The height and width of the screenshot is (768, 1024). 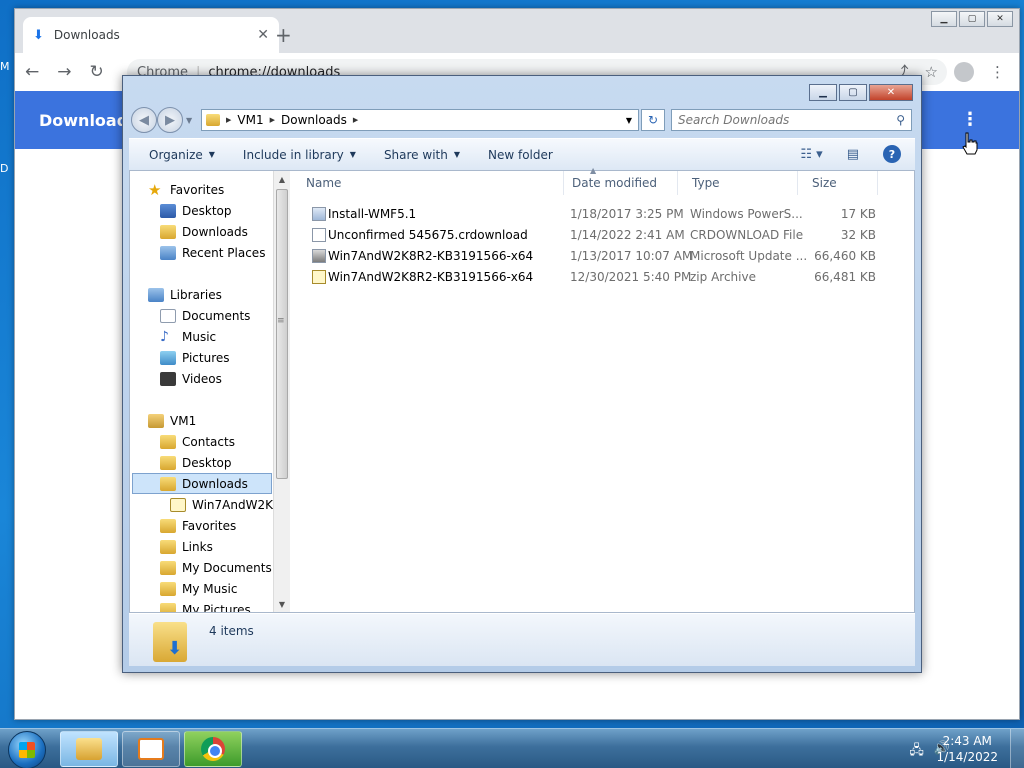 What do you see at coordinates (225, 504) in the screenshot?
I see `nav-win7-subfolder: Win7AndW2K8` at bounding box center [225, 504].